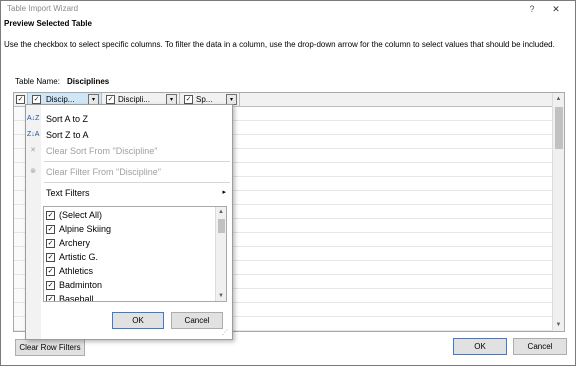  Describe the element at coordinates (76, 271) in the screenshot. I see `list-item-label: Athletics` at that location.